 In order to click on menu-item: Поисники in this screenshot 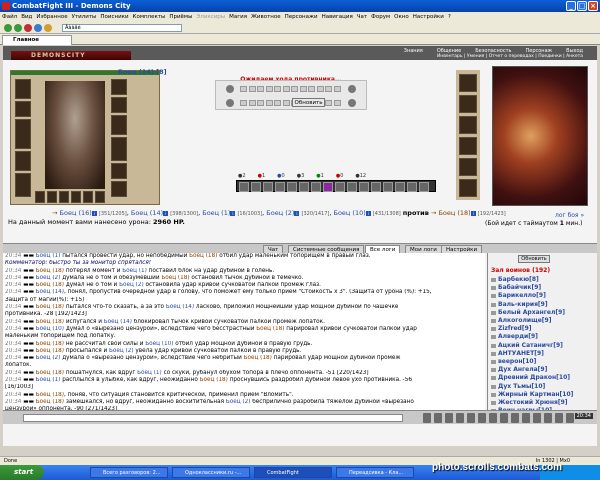, I will do `click(114, 17)`.